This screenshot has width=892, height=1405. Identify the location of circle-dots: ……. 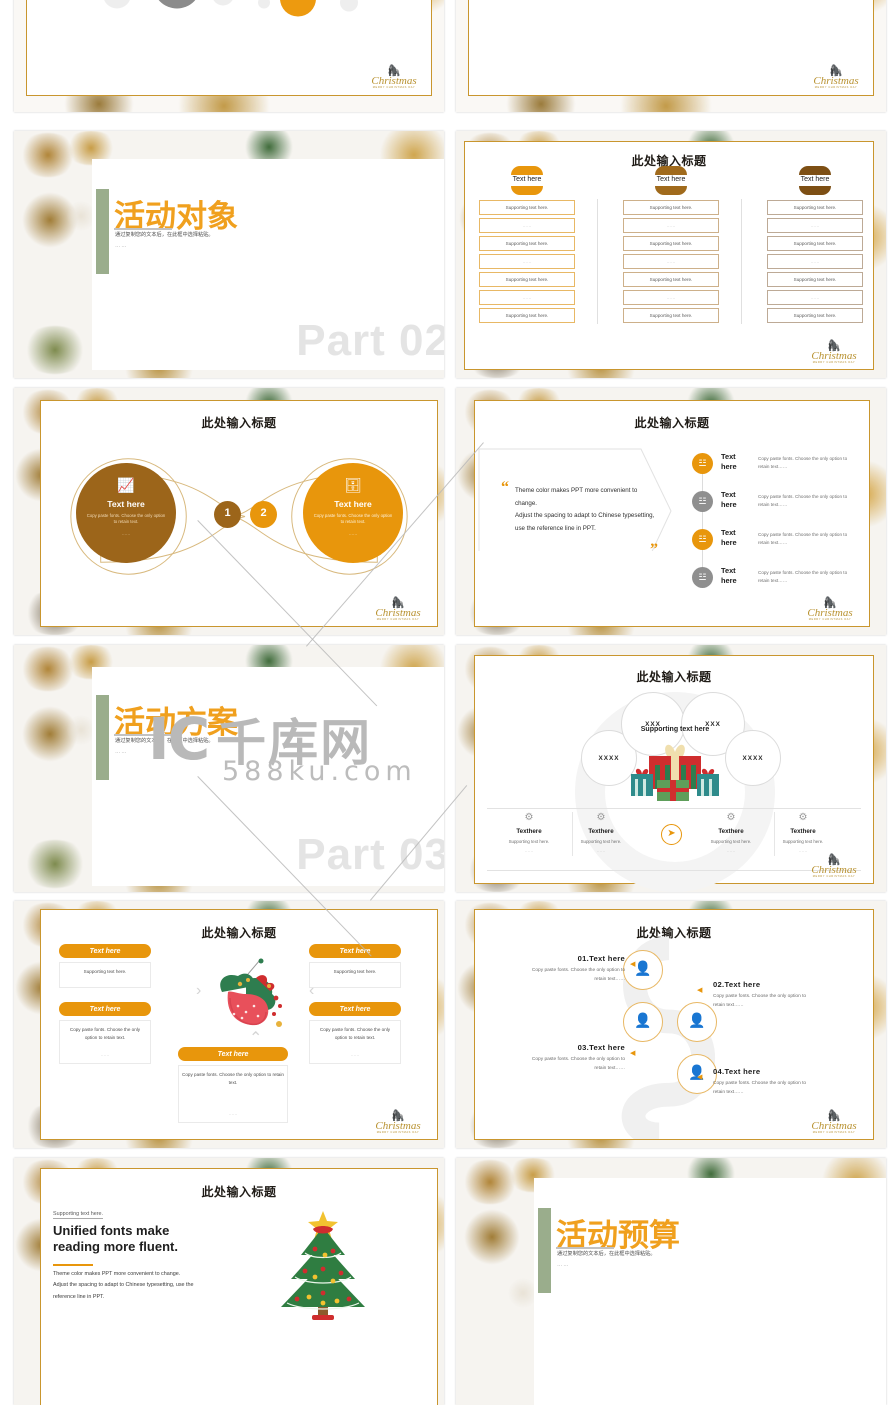
(126, 533).